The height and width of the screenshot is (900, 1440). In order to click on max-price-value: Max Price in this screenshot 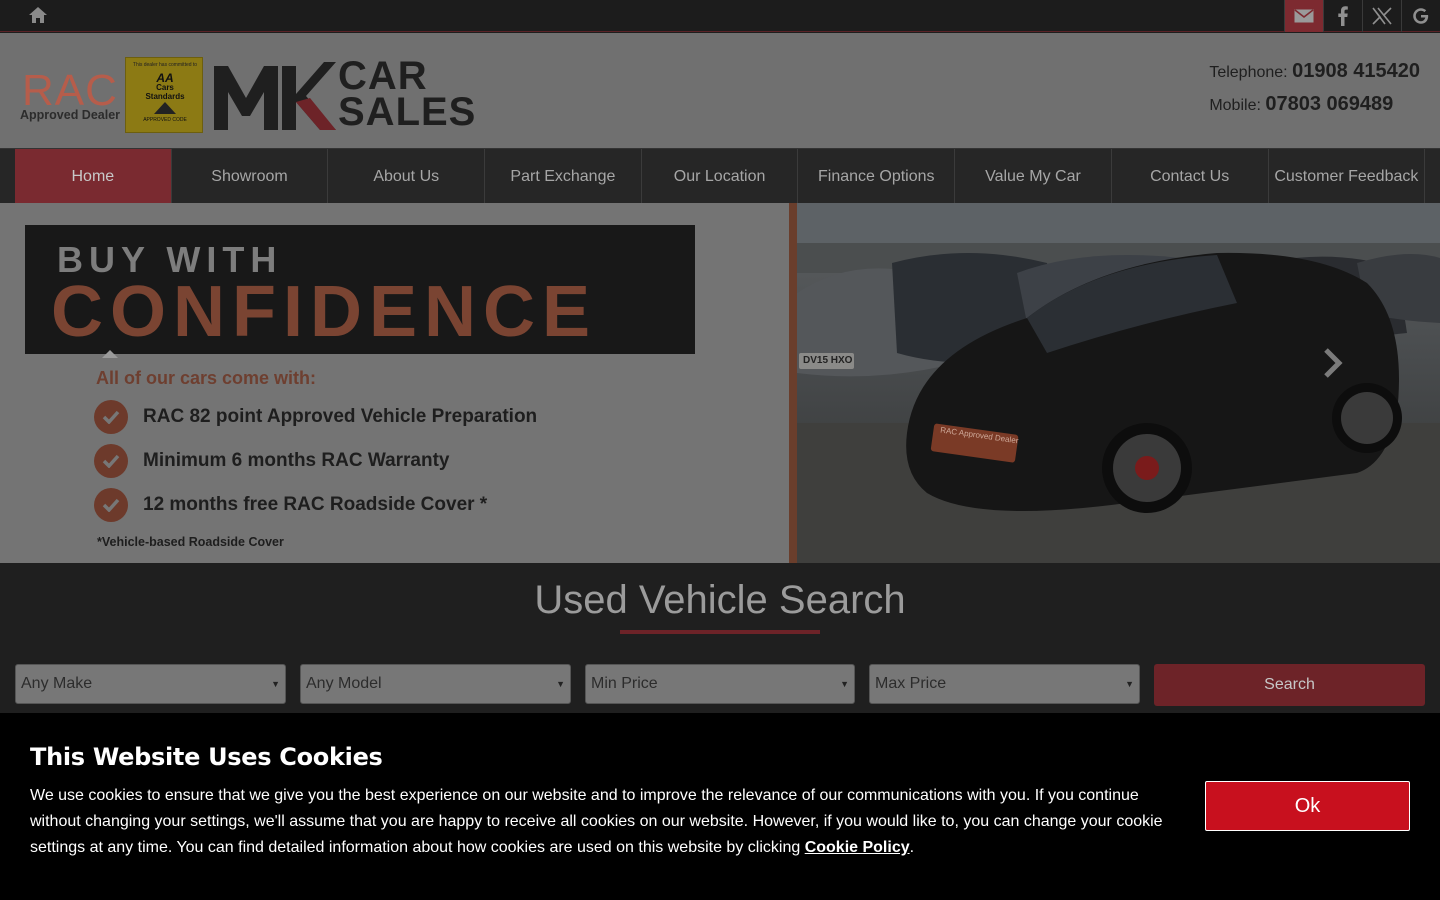, I will do `click(911, 683)`.